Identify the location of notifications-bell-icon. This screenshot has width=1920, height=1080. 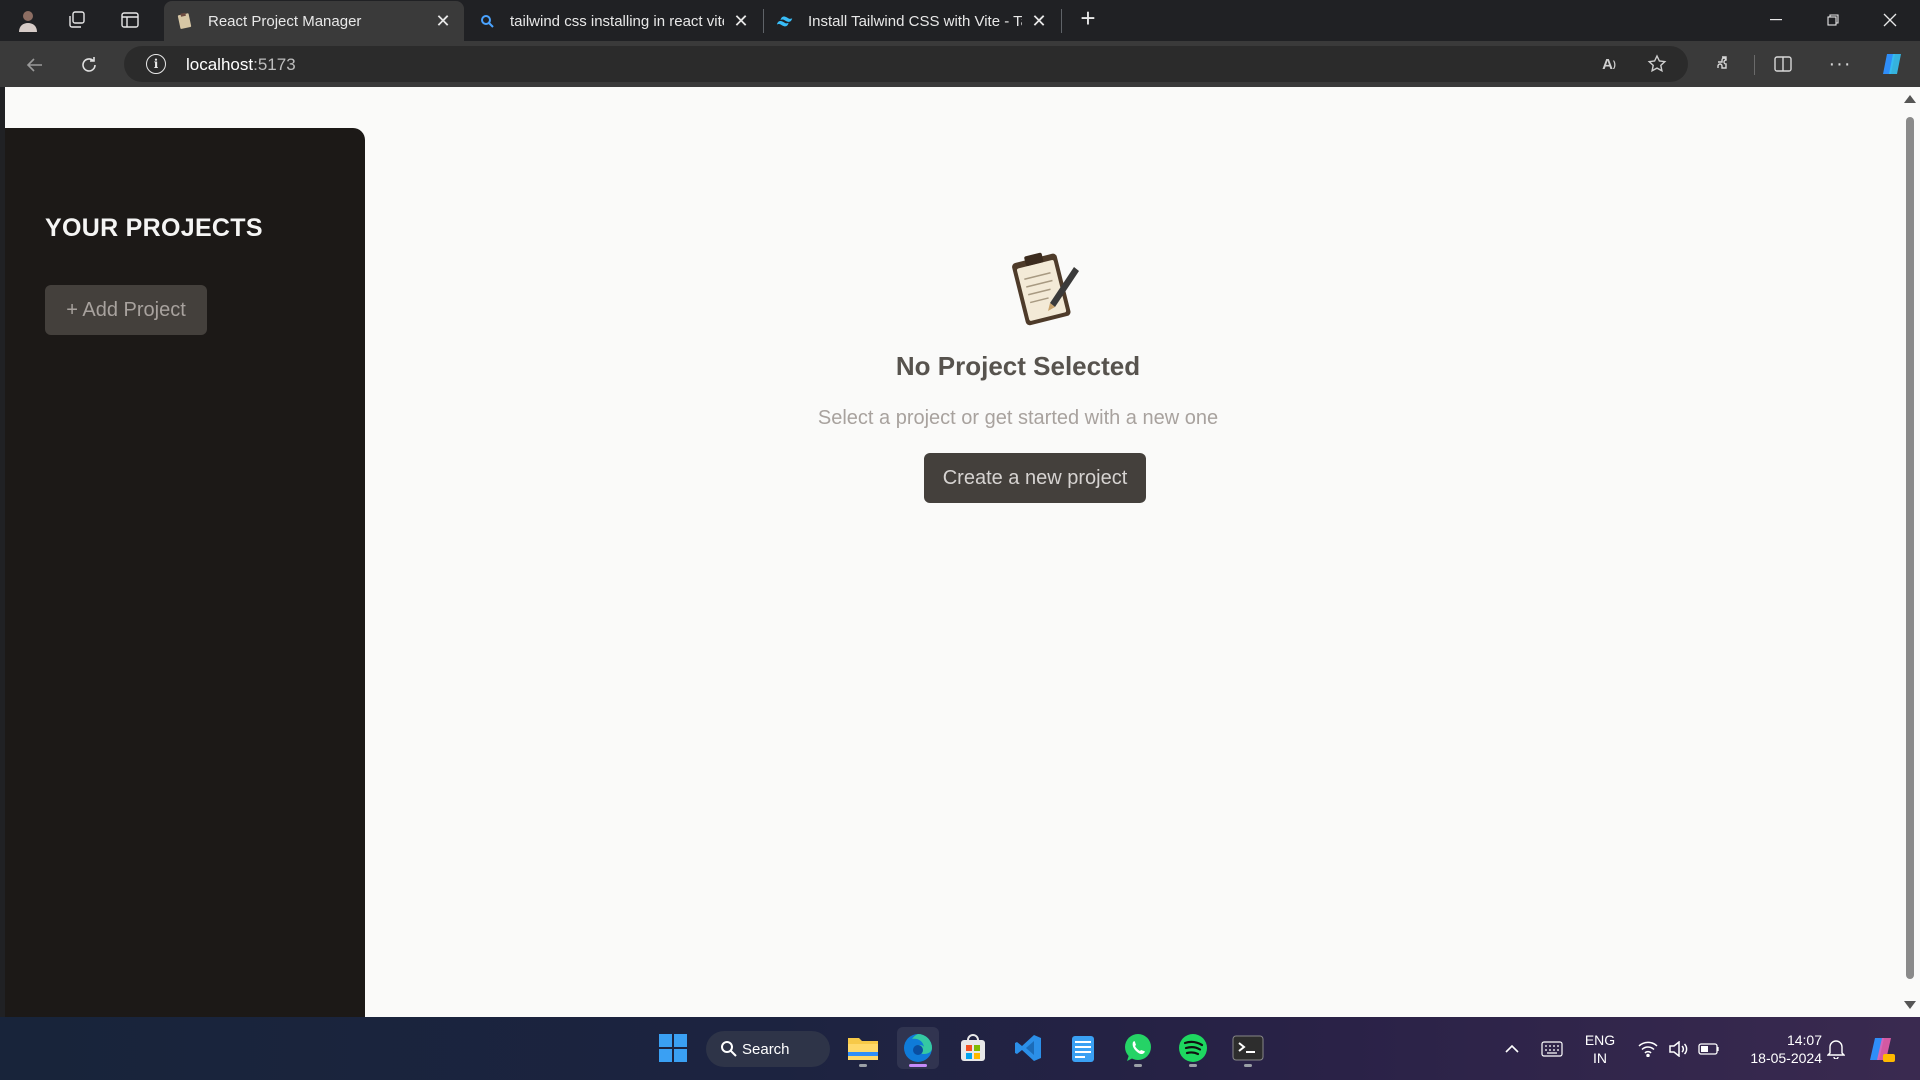
(1836, 1048).